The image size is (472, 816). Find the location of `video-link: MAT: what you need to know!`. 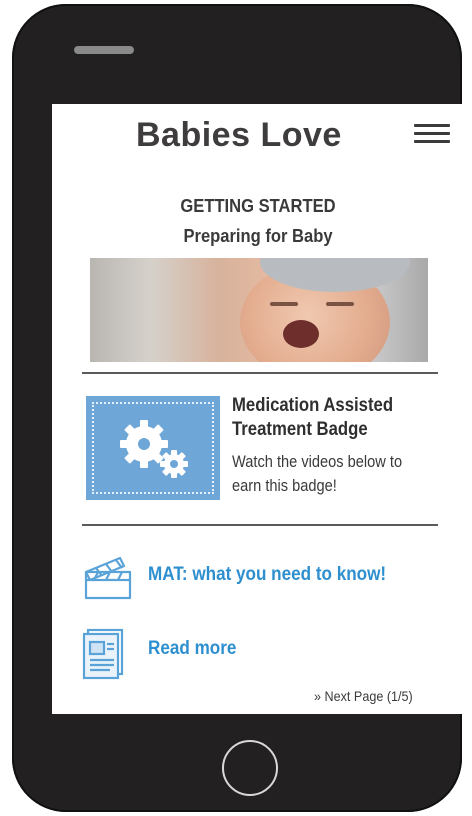

video-link: MAT: what you need to know! is located at coordinates (267, 575).